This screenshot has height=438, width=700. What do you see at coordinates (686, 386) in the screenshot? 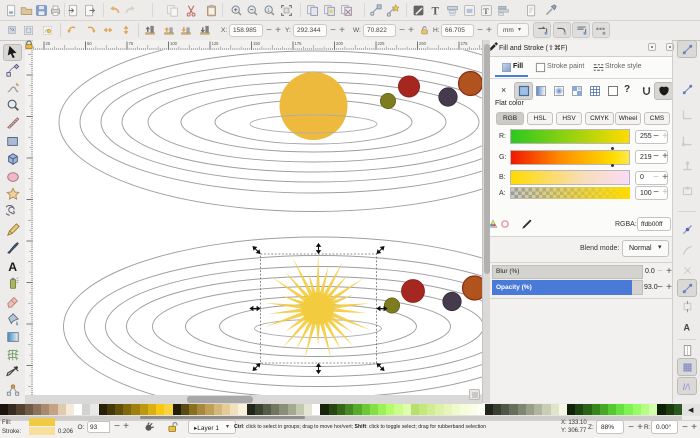
I see `svg-text: I/\` at bounding box center [686, 386].